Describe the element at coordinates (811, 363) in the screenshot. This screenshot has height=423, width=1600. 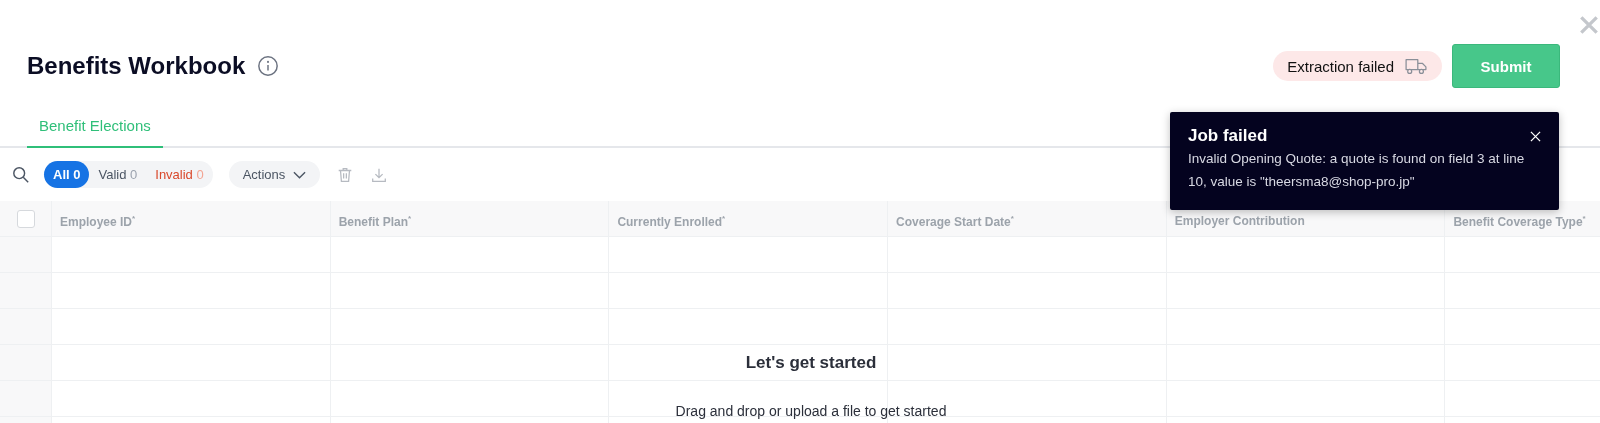
I see `empty-state-title: Let's get started` at that location.